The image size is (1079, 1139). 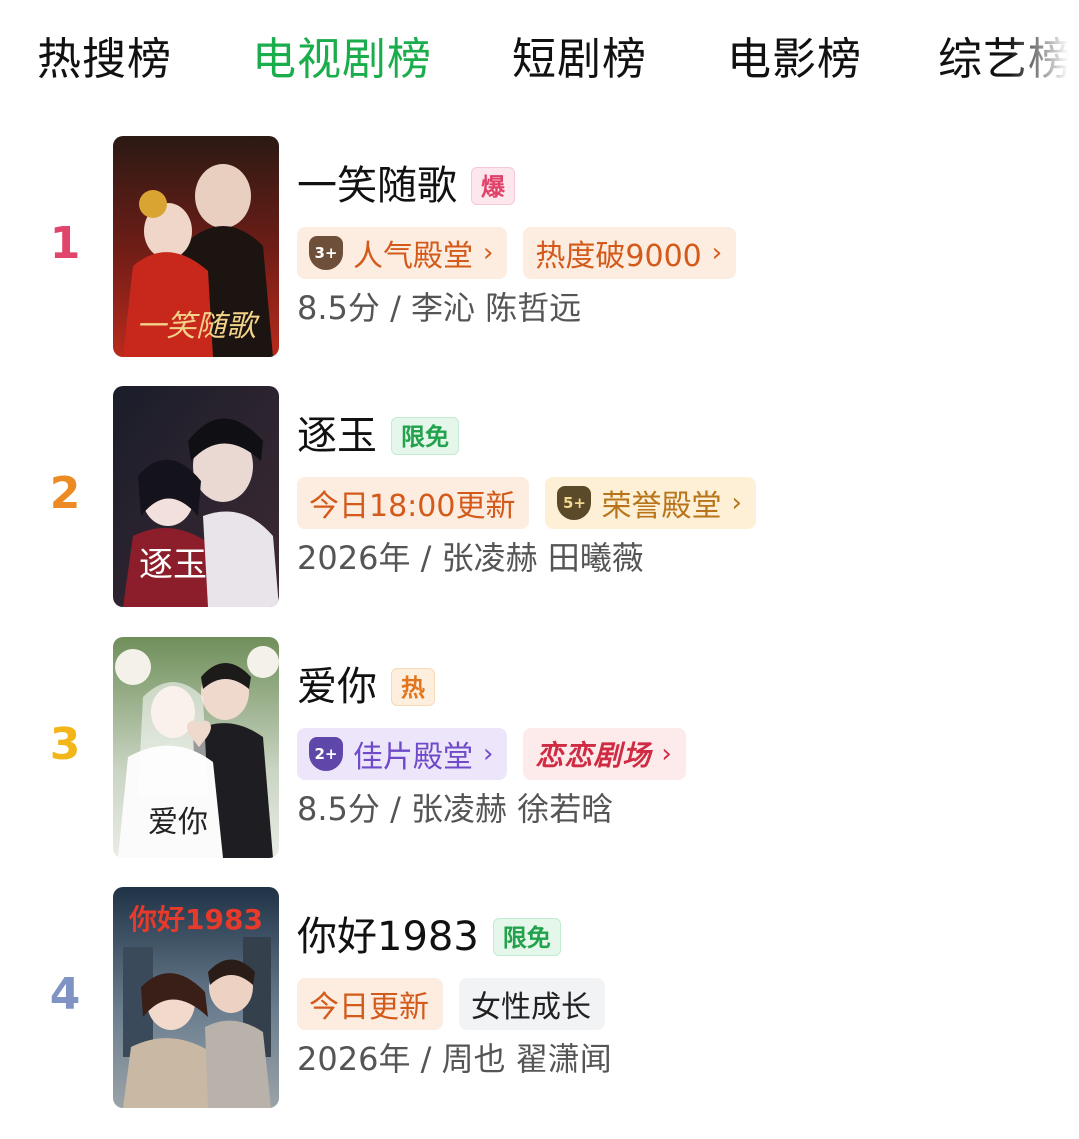 I want to click on honor-tag: 5+ 荣誉殿堂 ›, so click(x=650, y=503).